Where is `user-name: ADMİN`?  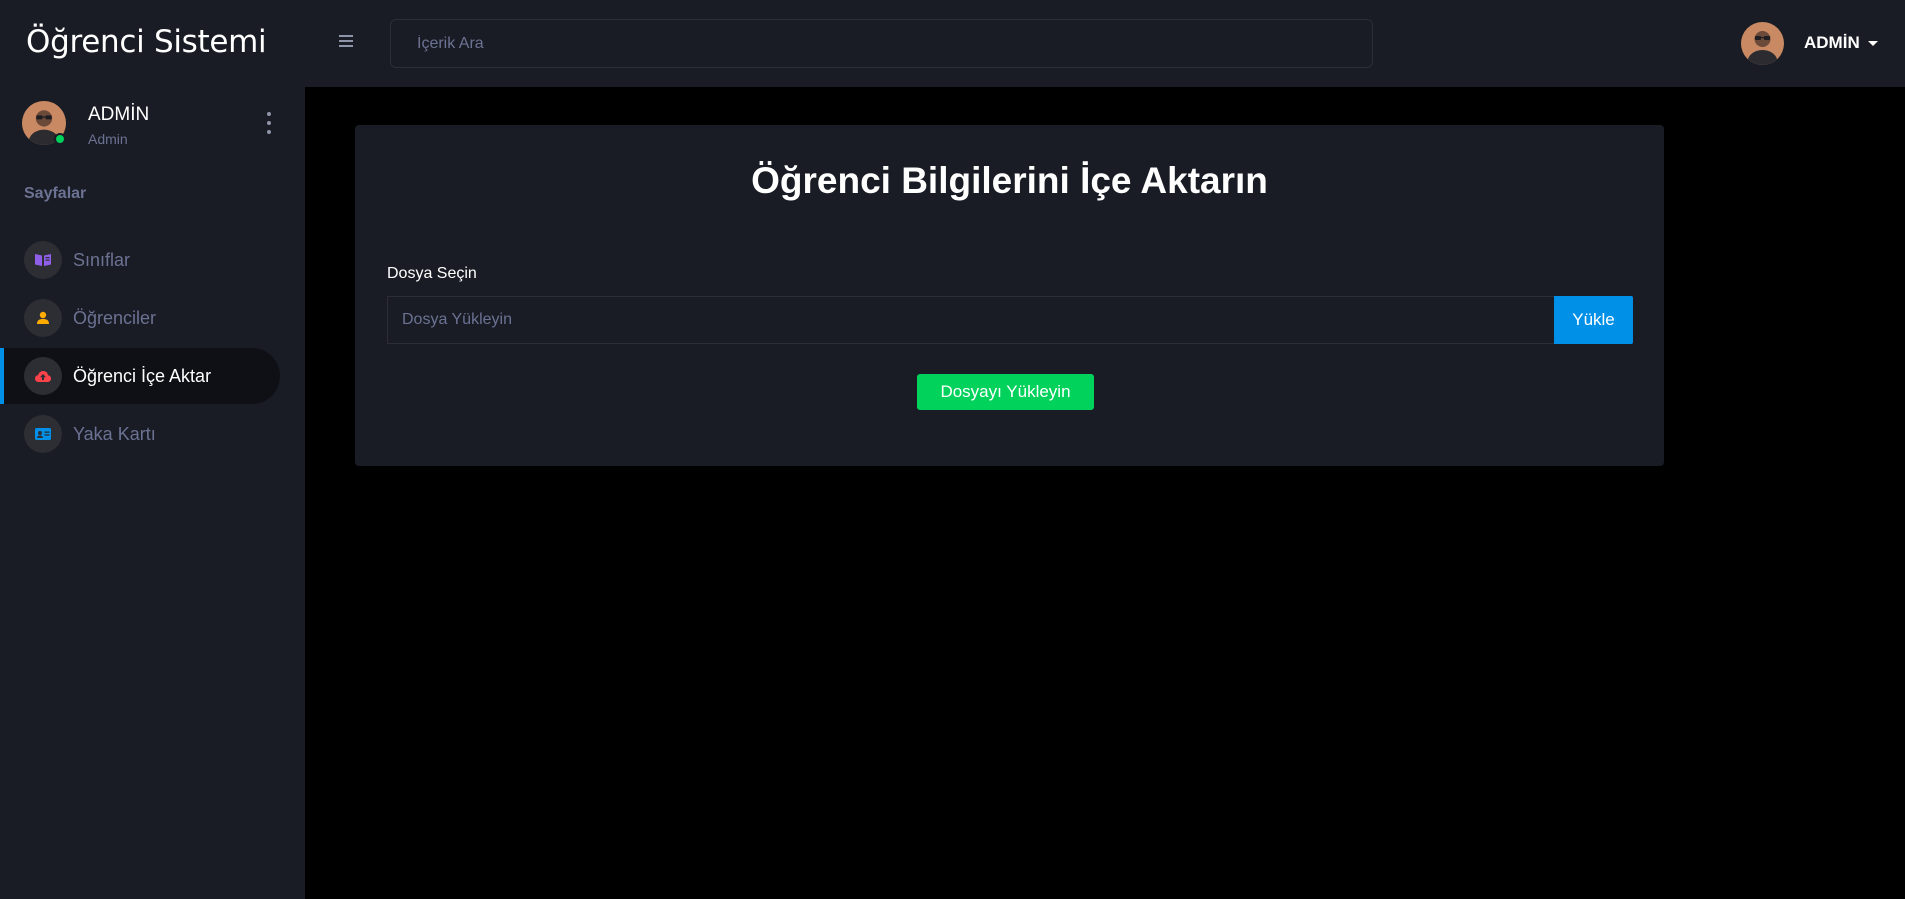
user-name: ADMİN is located at coordinates (1832, 42).